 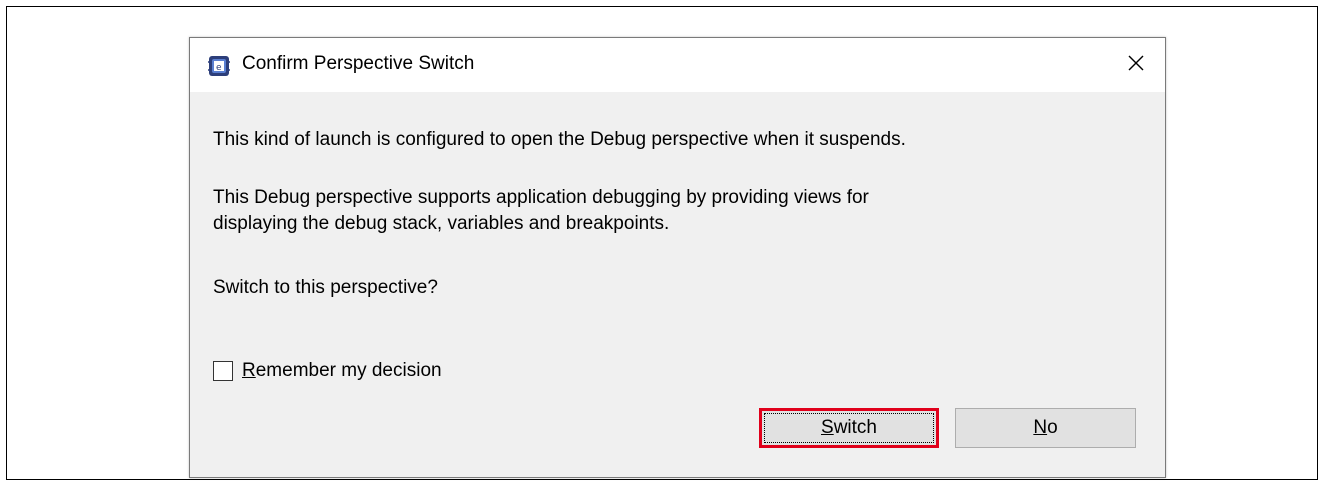 I want to click on close-button, so click(x=1136, y=65).